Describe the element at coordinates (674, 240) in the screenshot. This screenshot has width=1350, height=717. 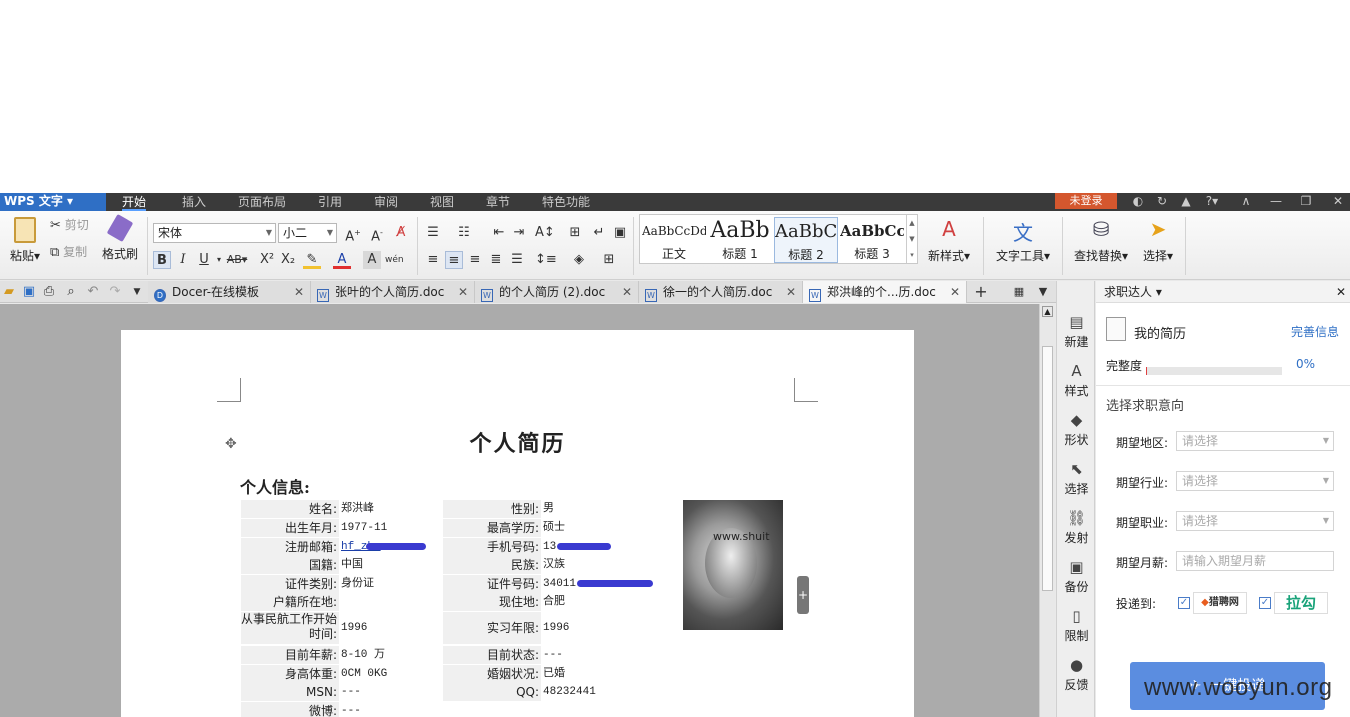
I see `style-normal: AaBbCcDd 正文` at that location.